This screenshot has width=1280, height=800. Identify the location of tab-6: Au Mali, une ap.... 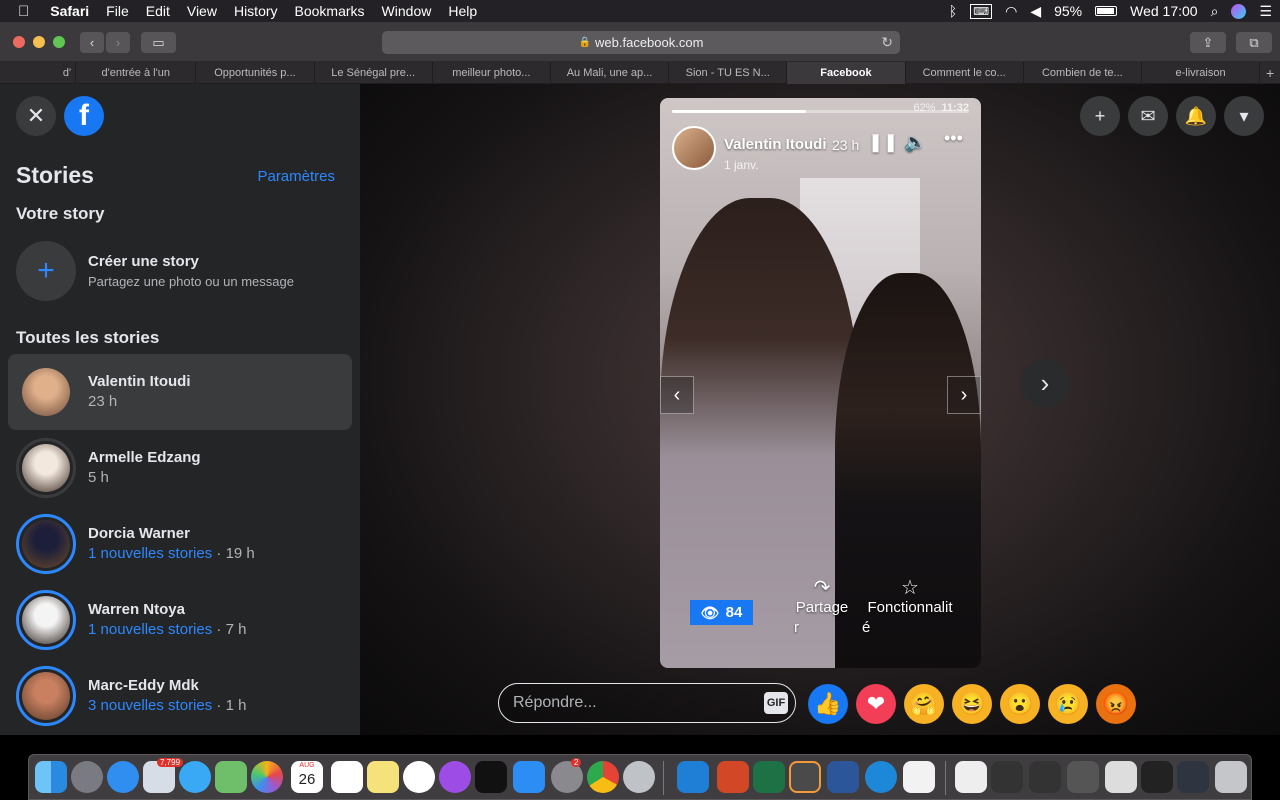
(610, 73).